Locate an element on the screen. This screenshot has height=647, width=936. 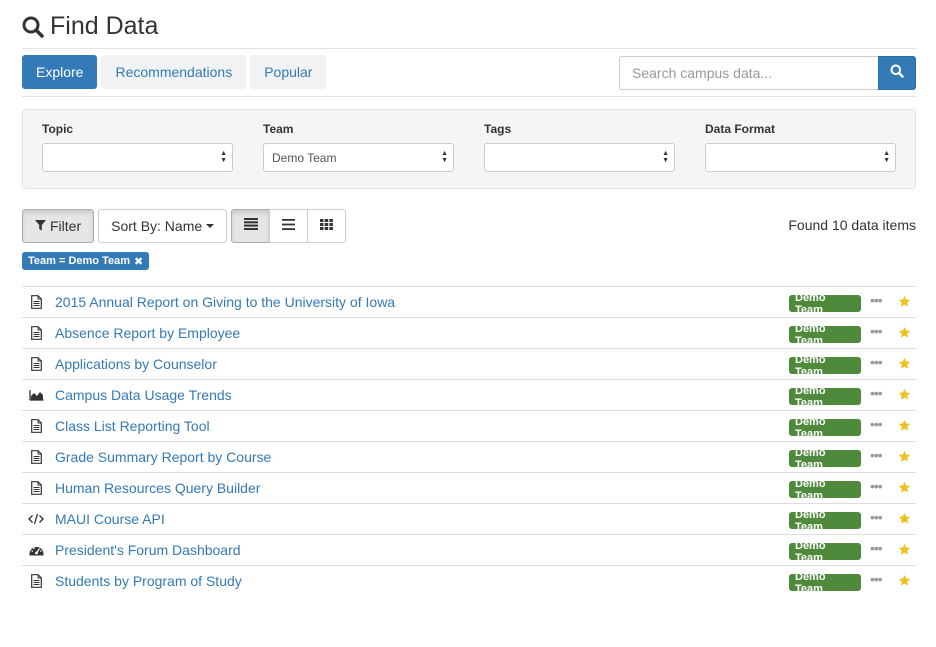
result-title-link: MAUI Course API is located at coordinates (110, 519).